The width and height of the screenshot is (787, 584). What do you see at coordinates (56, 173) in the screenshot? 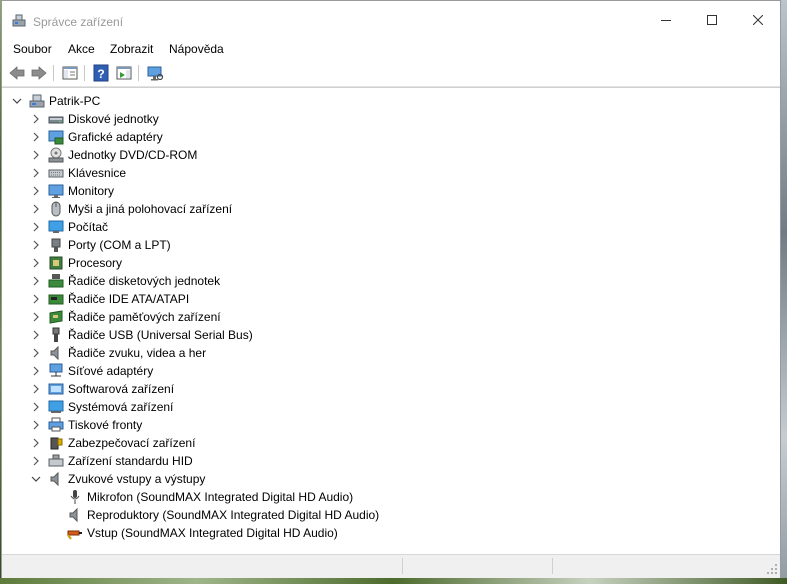
I see `keyboard-icon` at bounding box center [56, 173].